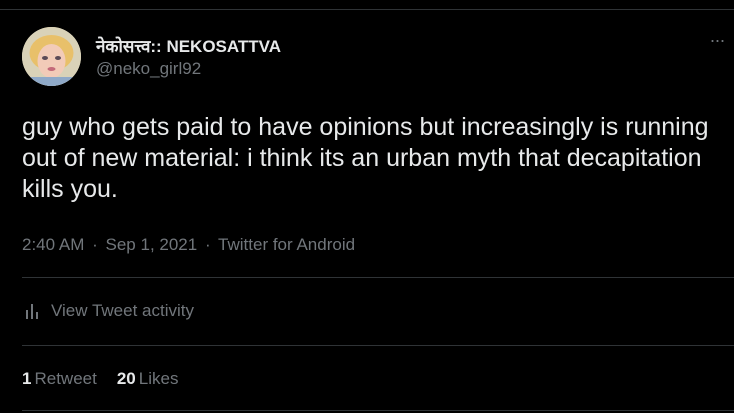 This screenshot has width=734, height=413. What do you see at coordinates (152, 244) in the screenshot?
I see `tweet-date: Sep 1, 2021` at bounding box center [152, 244].